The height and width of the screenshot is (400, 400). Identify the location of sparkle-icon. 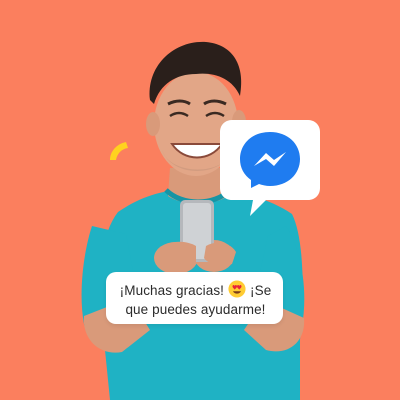
(119, 151).